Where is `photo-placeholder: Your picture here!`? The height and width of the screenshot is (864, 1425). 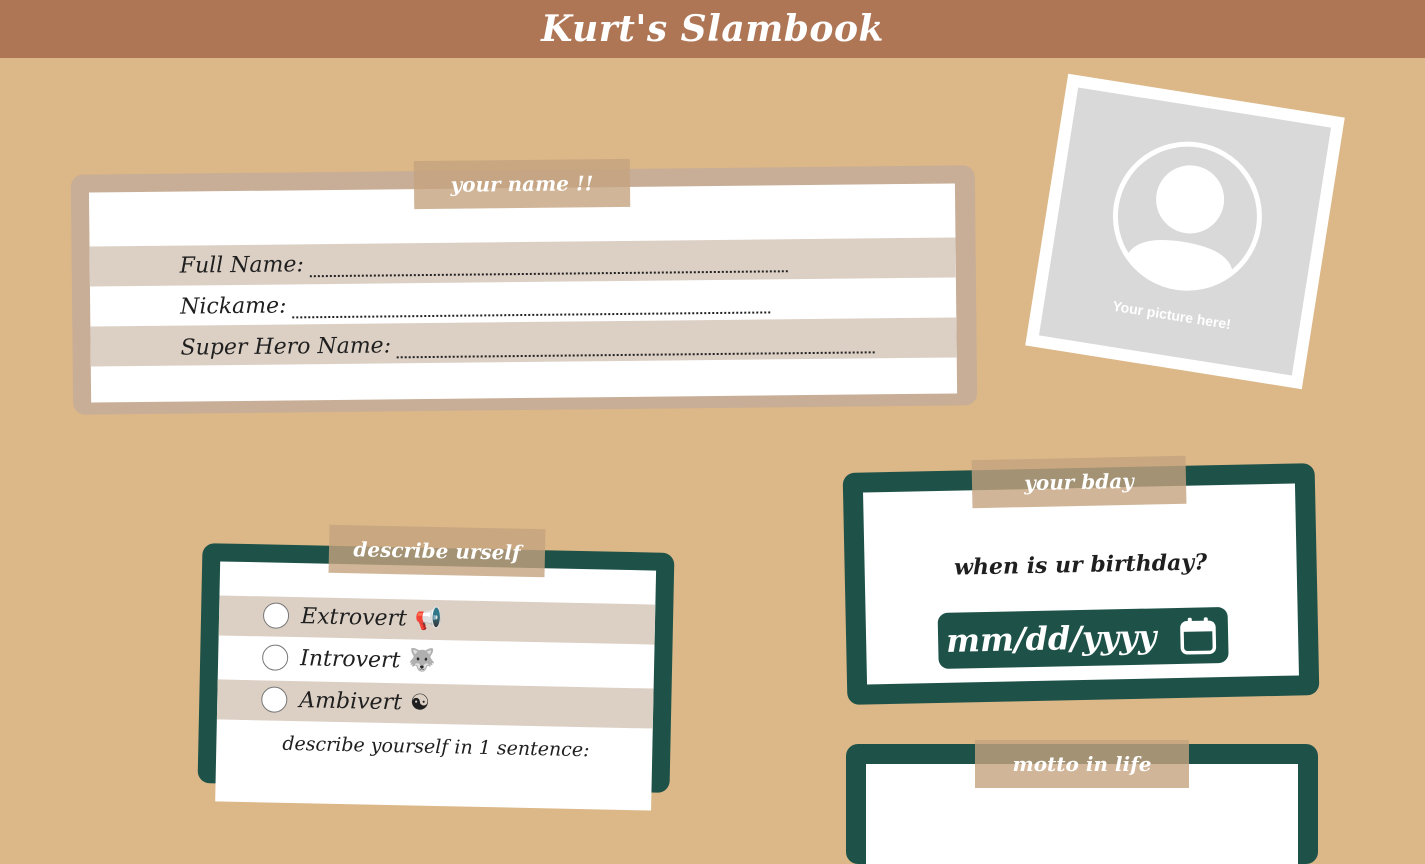
photo-placeholder: Your picture here! is located at coordinates (1185, 231).